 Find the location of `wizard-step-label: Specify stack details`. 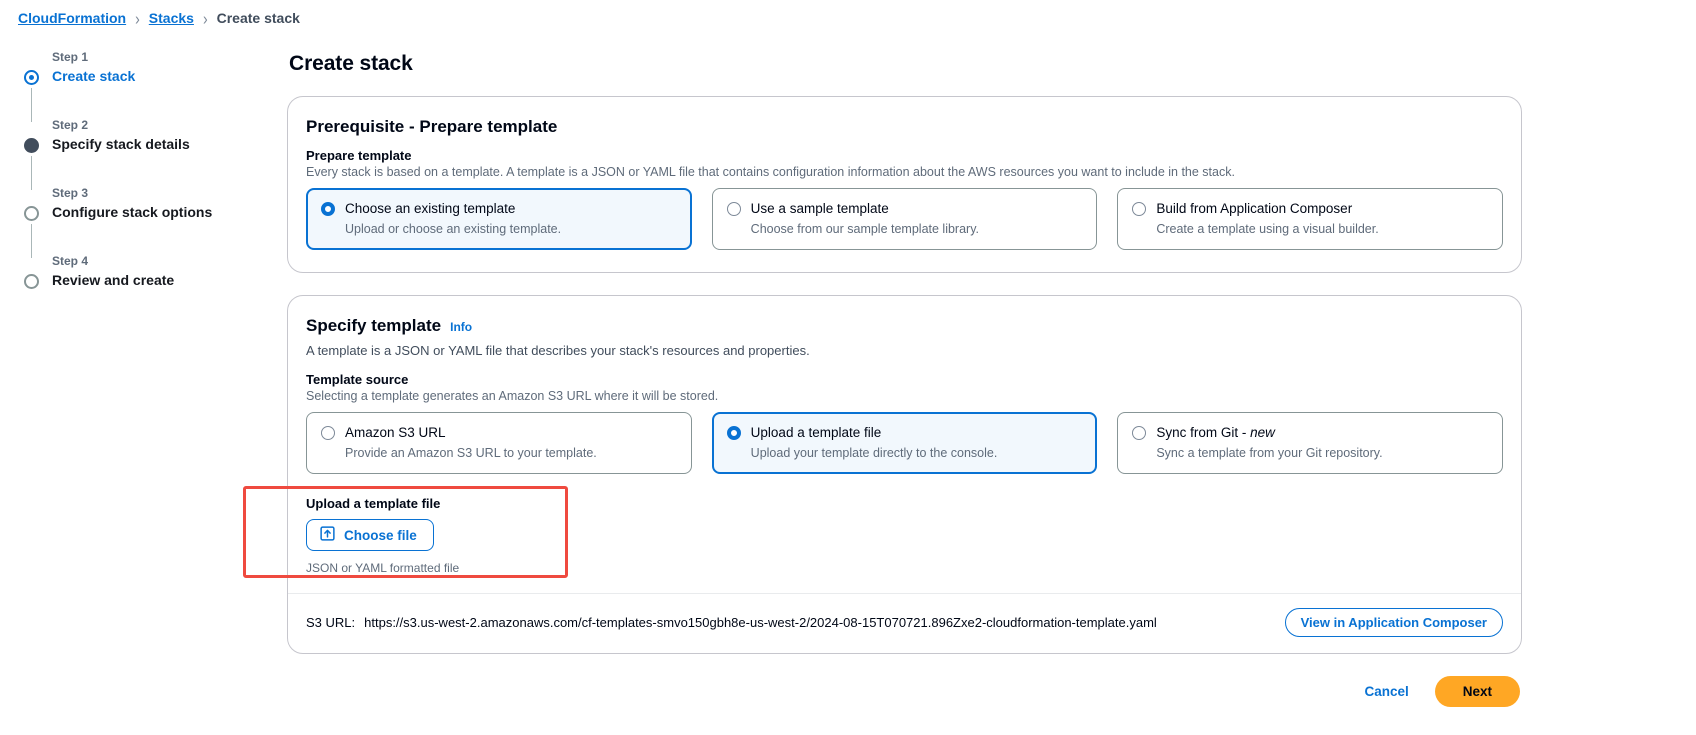

wizard-step-label: Specify stack details is located at coordinates (121, 144).